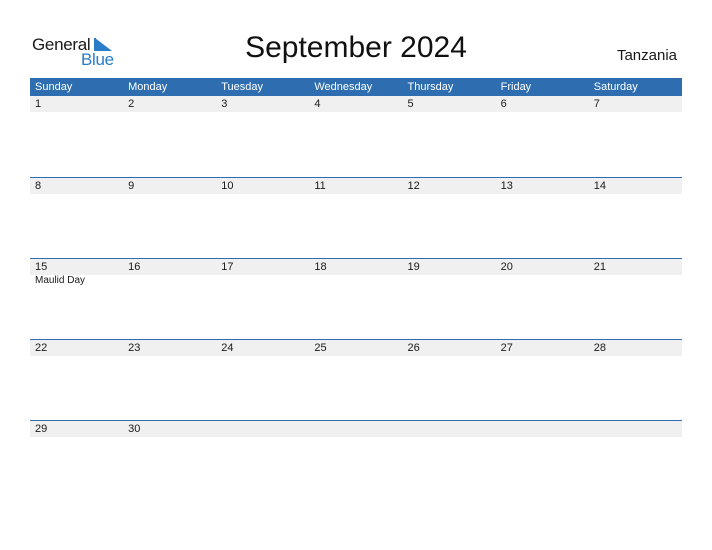  Describe the element at coordinates (599, 267) in the screenshot. I see `day-number: 21` at that location.